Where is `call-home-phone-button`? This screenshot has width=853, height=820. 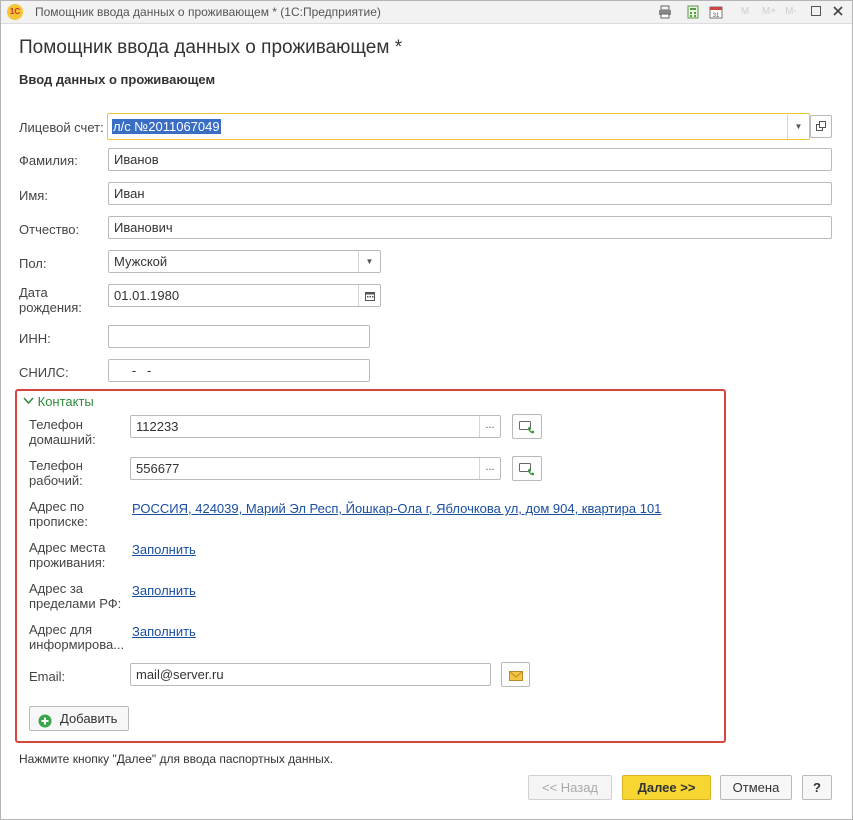 call-home-phone-button is located at coordinates (527, 426).